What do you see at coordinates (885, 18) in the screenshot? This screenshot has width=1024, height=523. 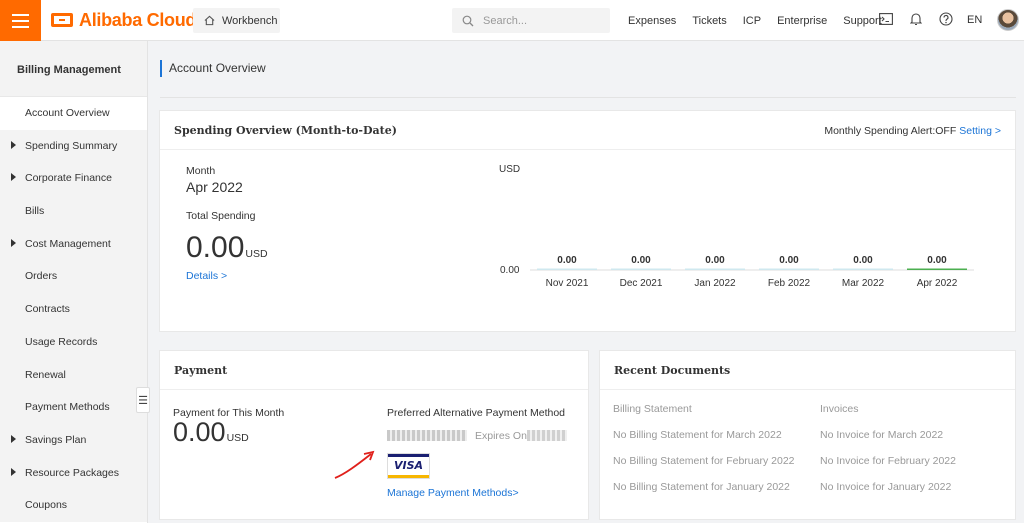 I see `terminal-icon` at bounding box center [885, 18].